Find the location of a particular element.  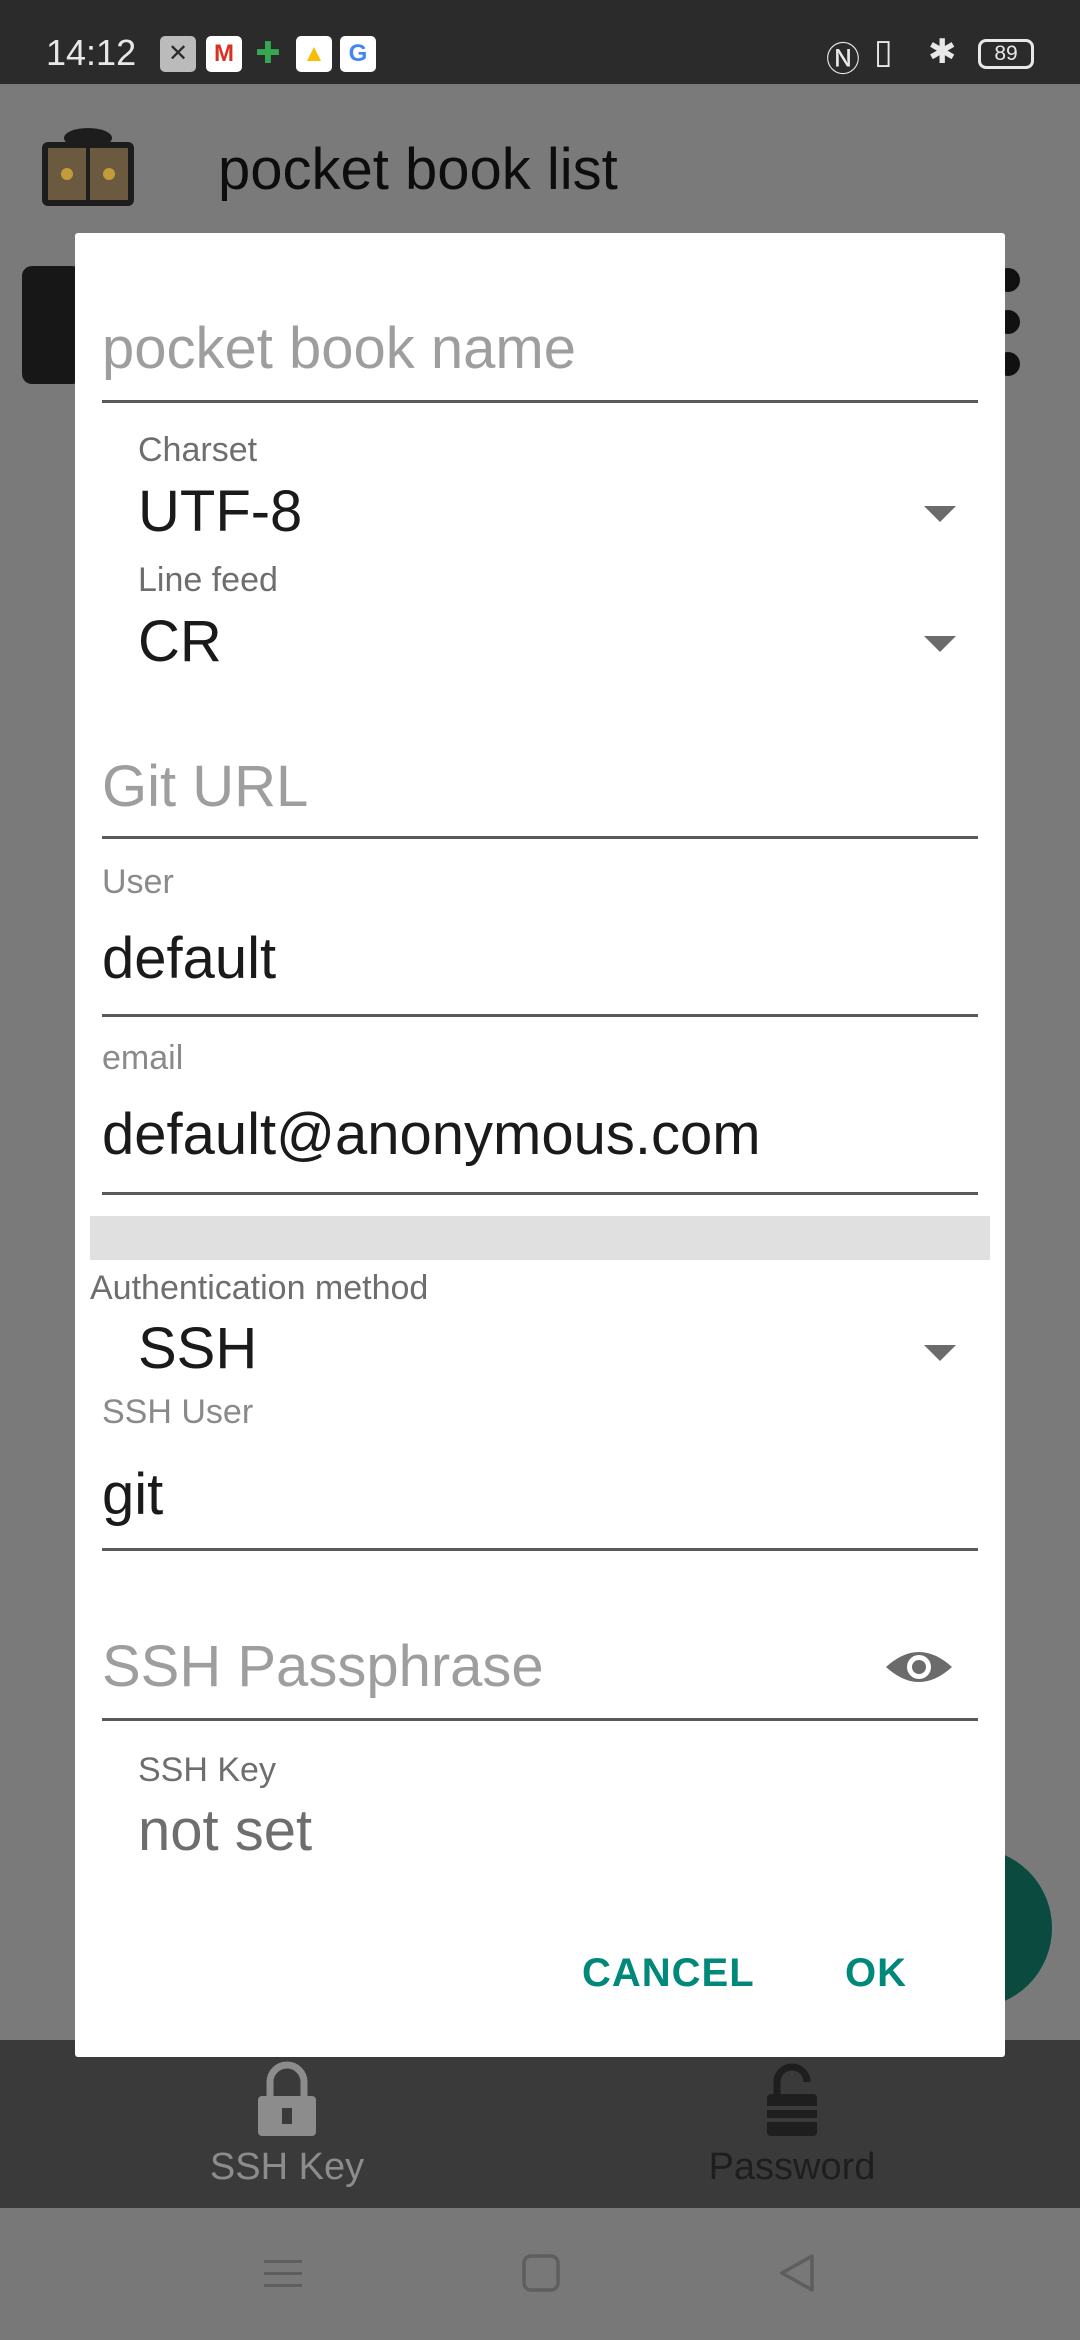

charset-select: Charset UTF-8 is located at coordinates (558, 491).